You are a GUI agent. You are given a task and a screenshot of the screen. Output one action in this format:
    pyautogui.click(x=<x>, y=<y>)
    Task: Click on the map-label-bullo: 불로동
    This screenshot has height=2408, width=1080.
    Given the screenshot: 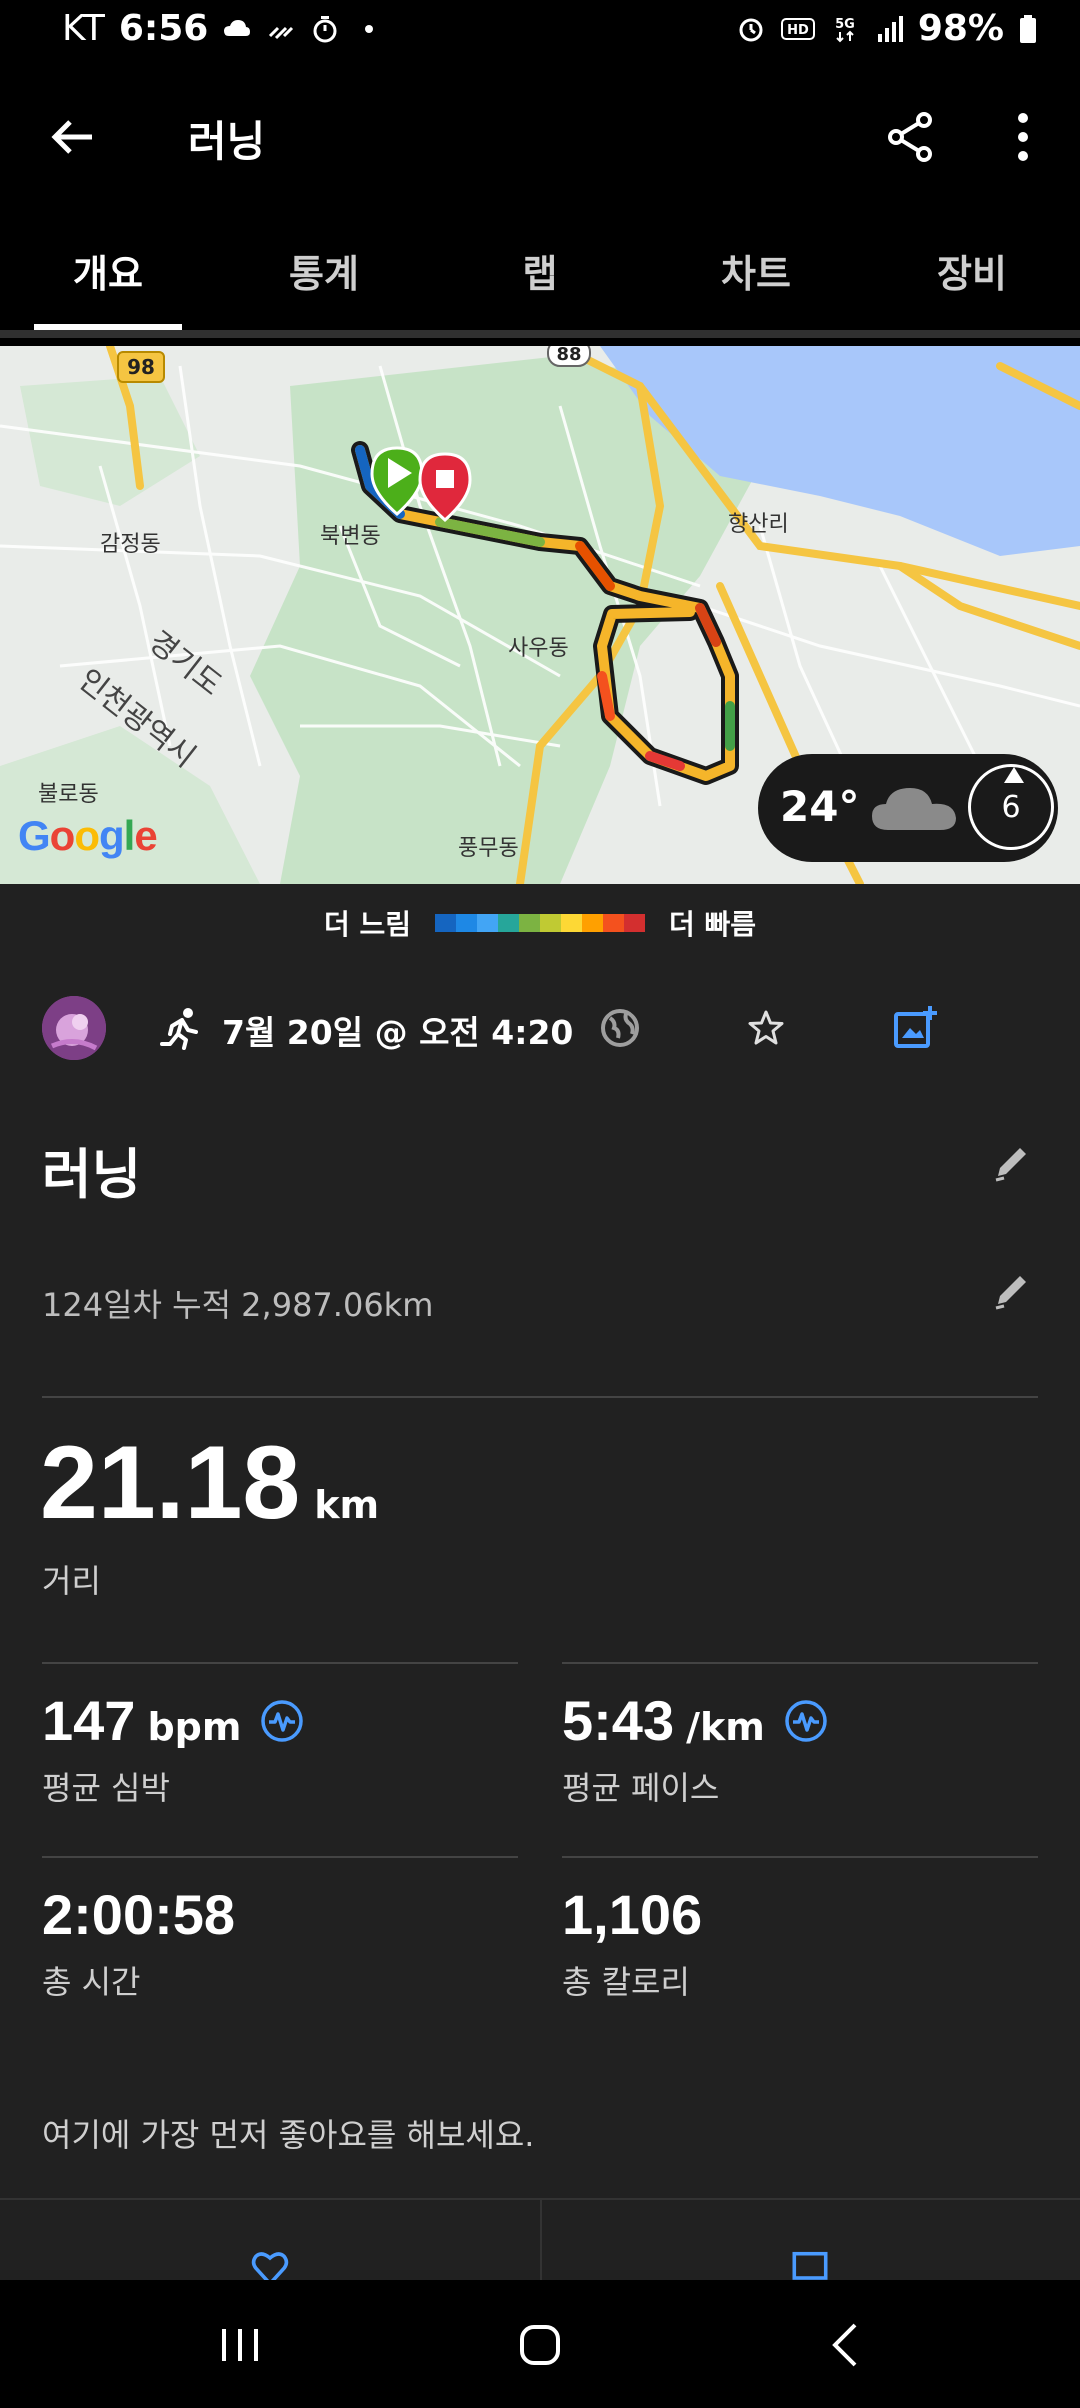 What is the action you would take?
    pyautogui.click(x=68, y=794)
    